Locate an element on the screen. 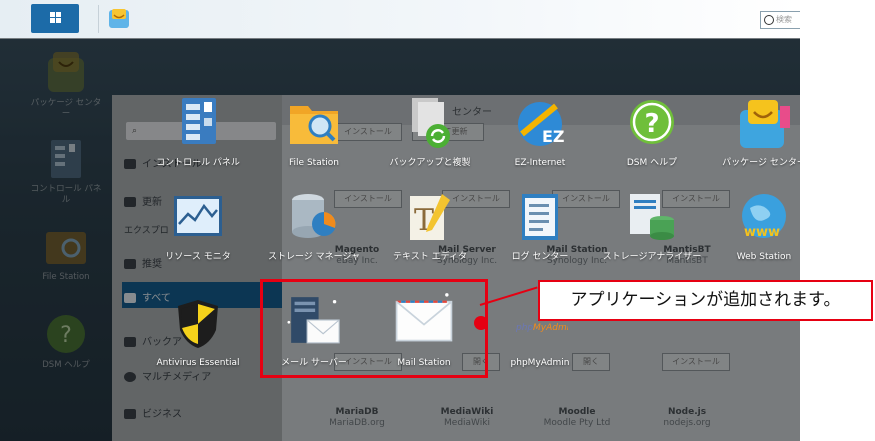 The width and height of the screenshot is (875, 441). main-menu-icon is located at coordinates (55, 17).